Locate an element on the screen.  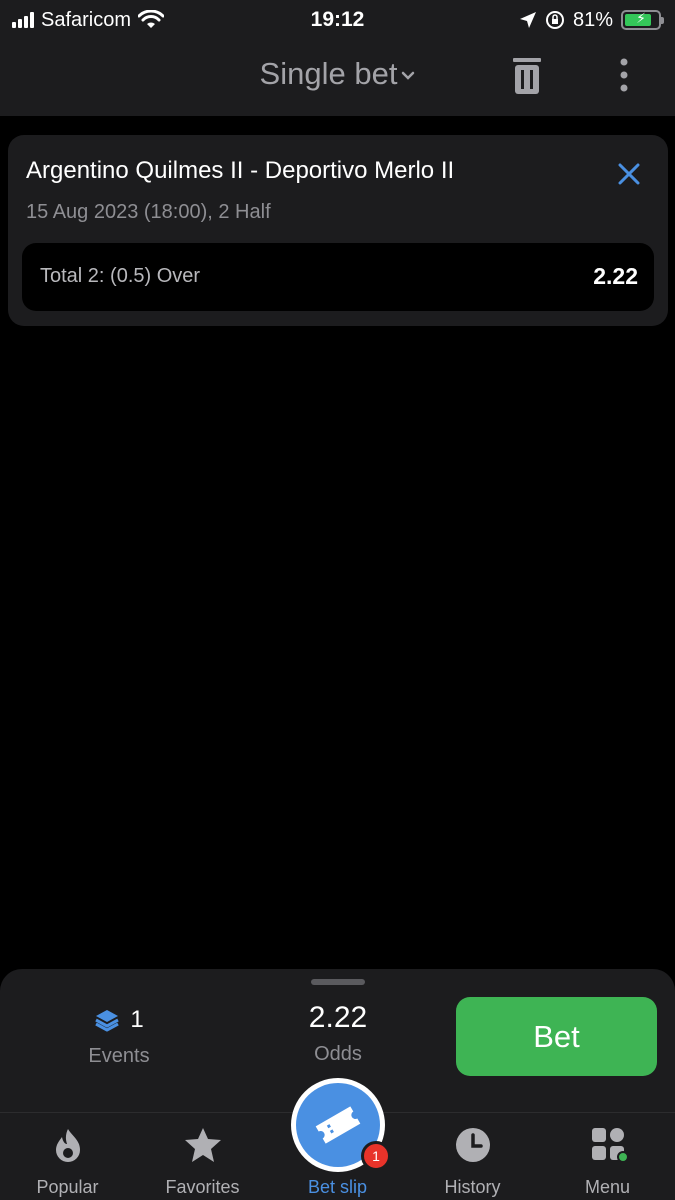
charging-bolt-icon: ⚡ is located at coordinates (641, 18).